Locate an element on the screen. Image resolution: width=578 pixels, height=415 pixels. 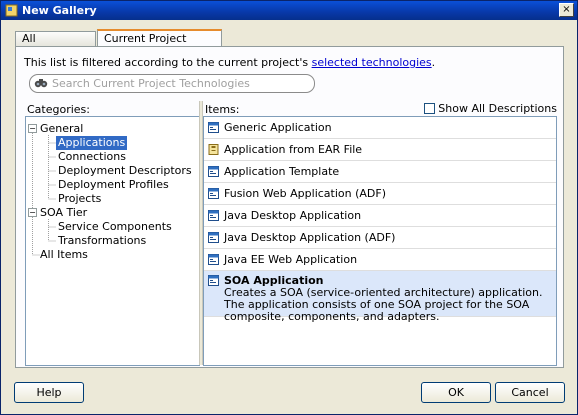
item-label: Java Desktop Application (ADF) is located at coordinates (310, 237).